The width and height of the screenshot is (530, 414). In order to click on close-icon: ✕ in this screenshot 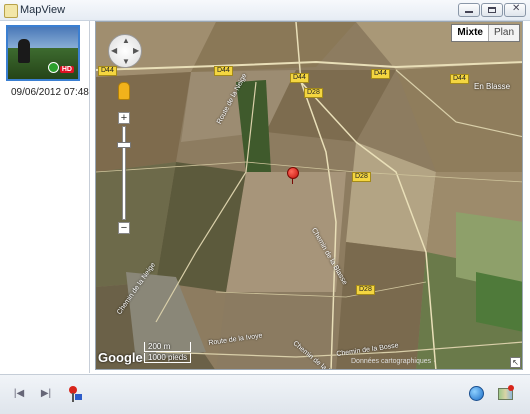, I will do `click(516, 8)`.